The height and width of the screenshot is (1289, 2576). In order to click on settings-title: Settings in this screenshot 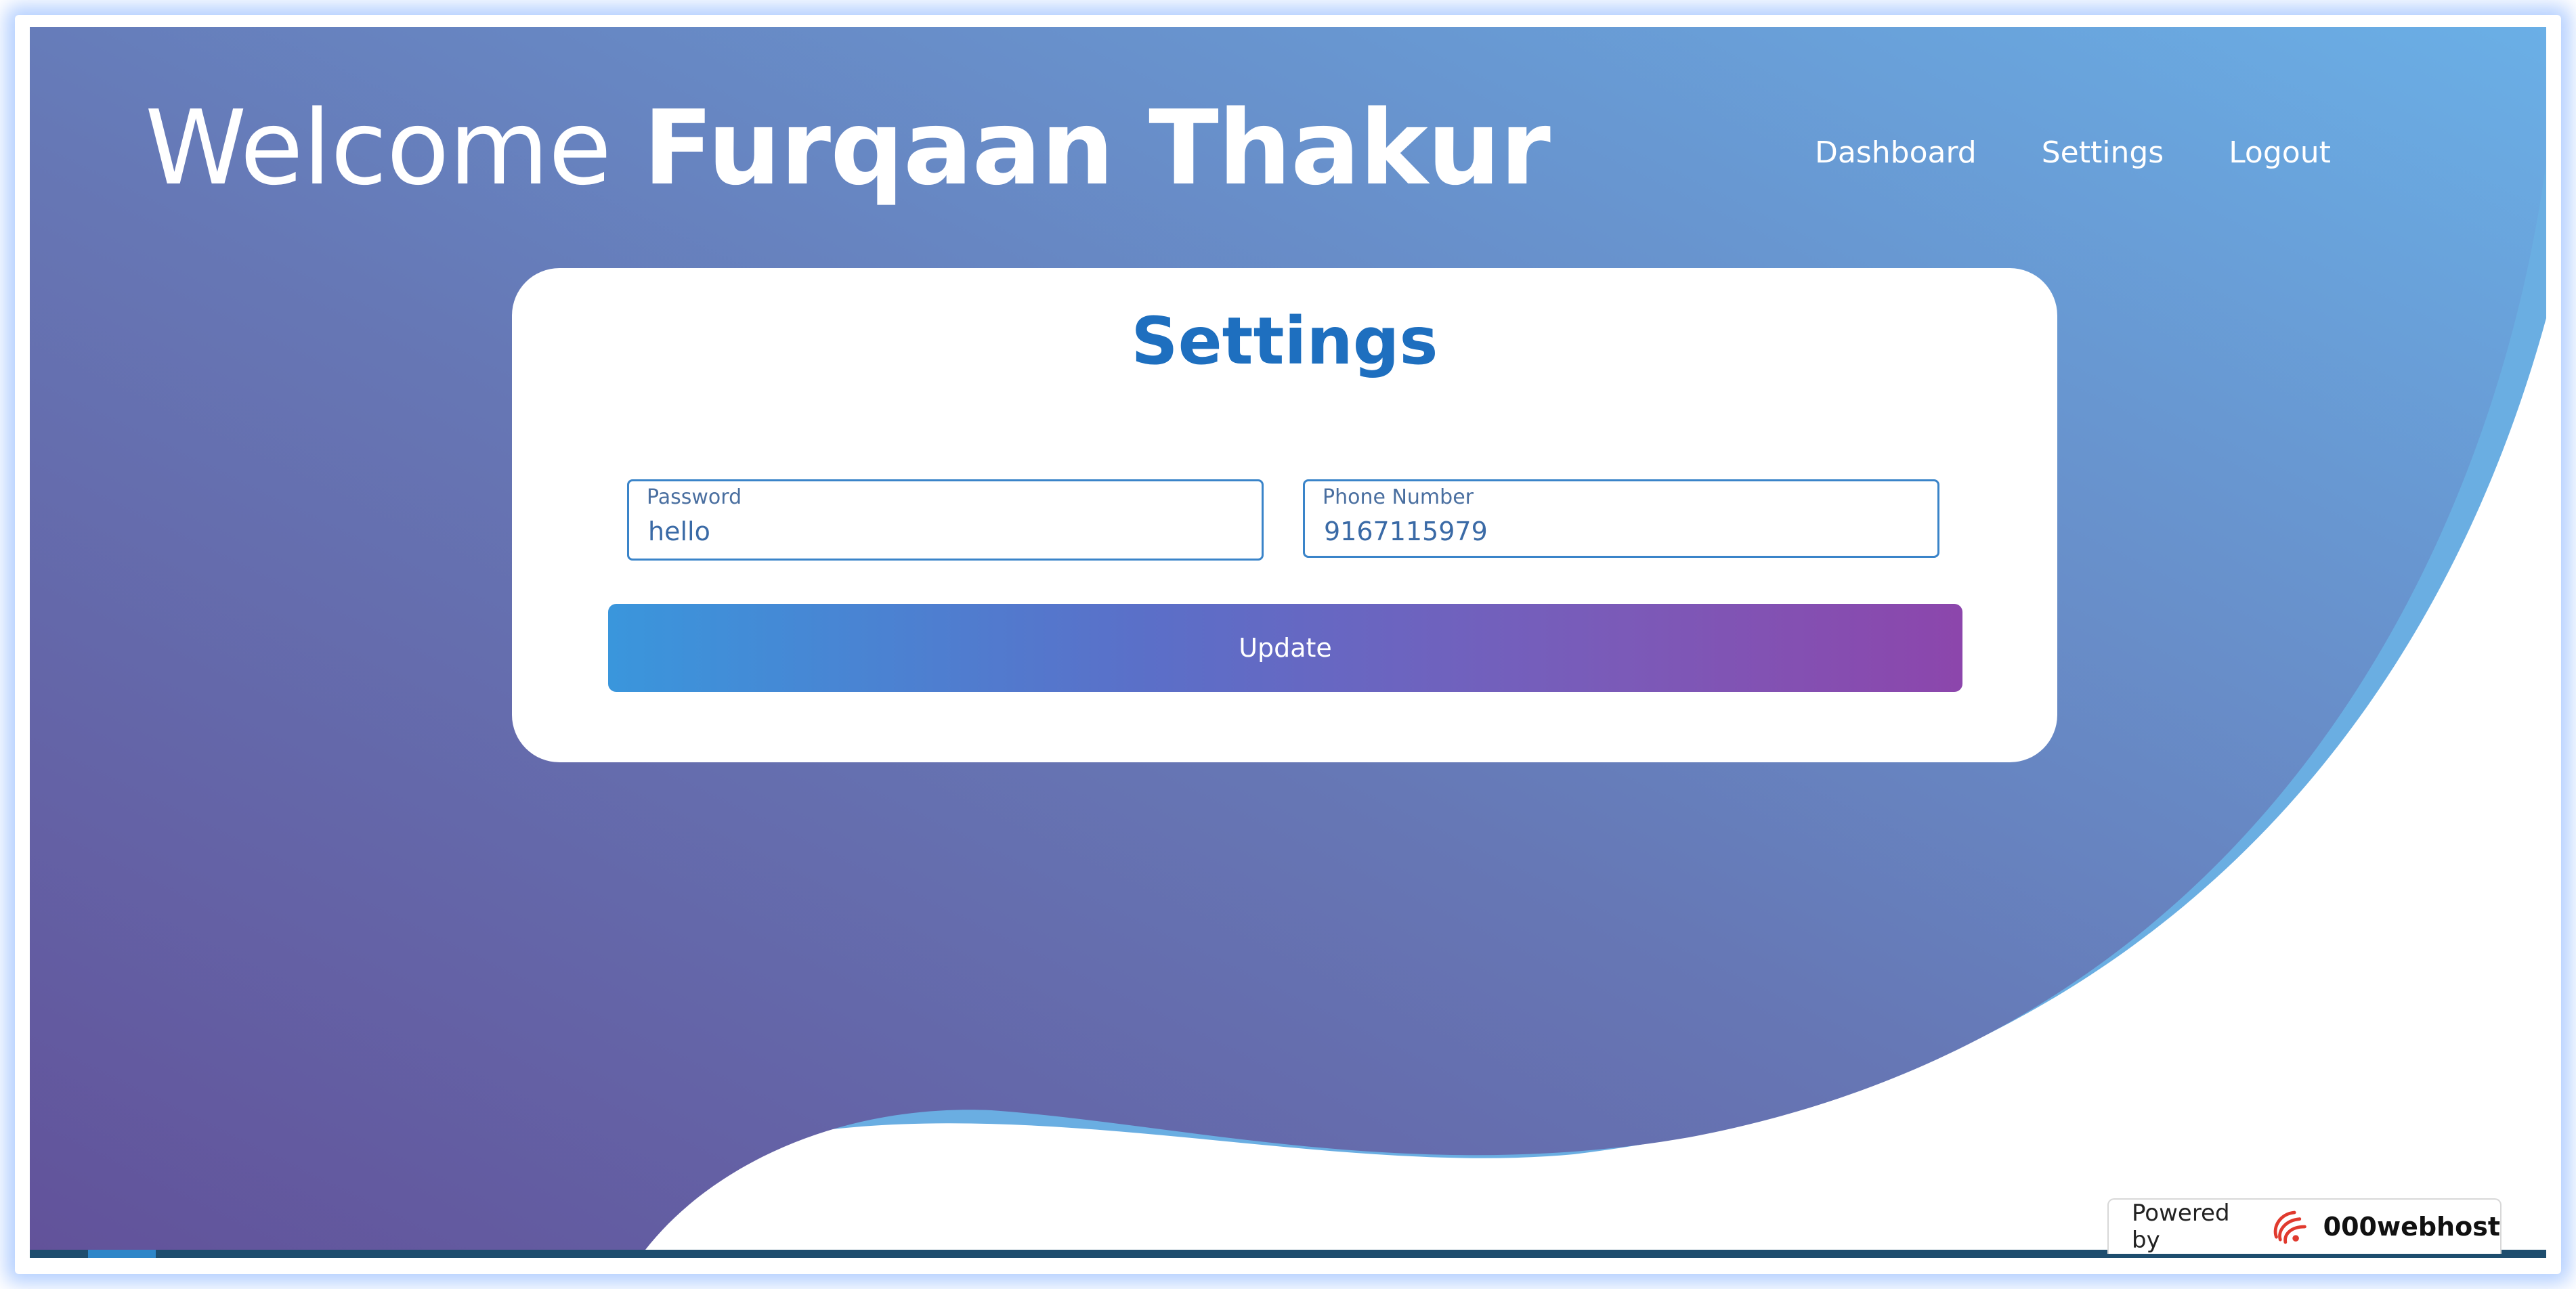, I will do `click(1284, 341)`.